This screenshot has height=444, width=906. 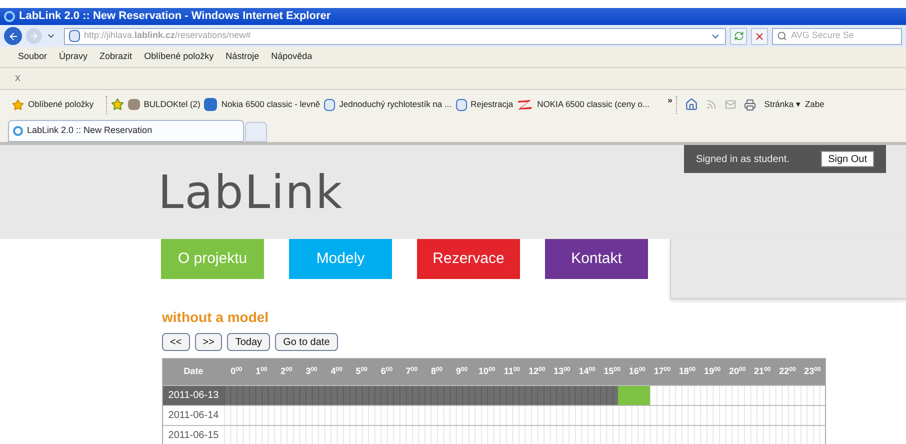 I want to click on calendar-button: Go to date, so click(x=306, y=342).